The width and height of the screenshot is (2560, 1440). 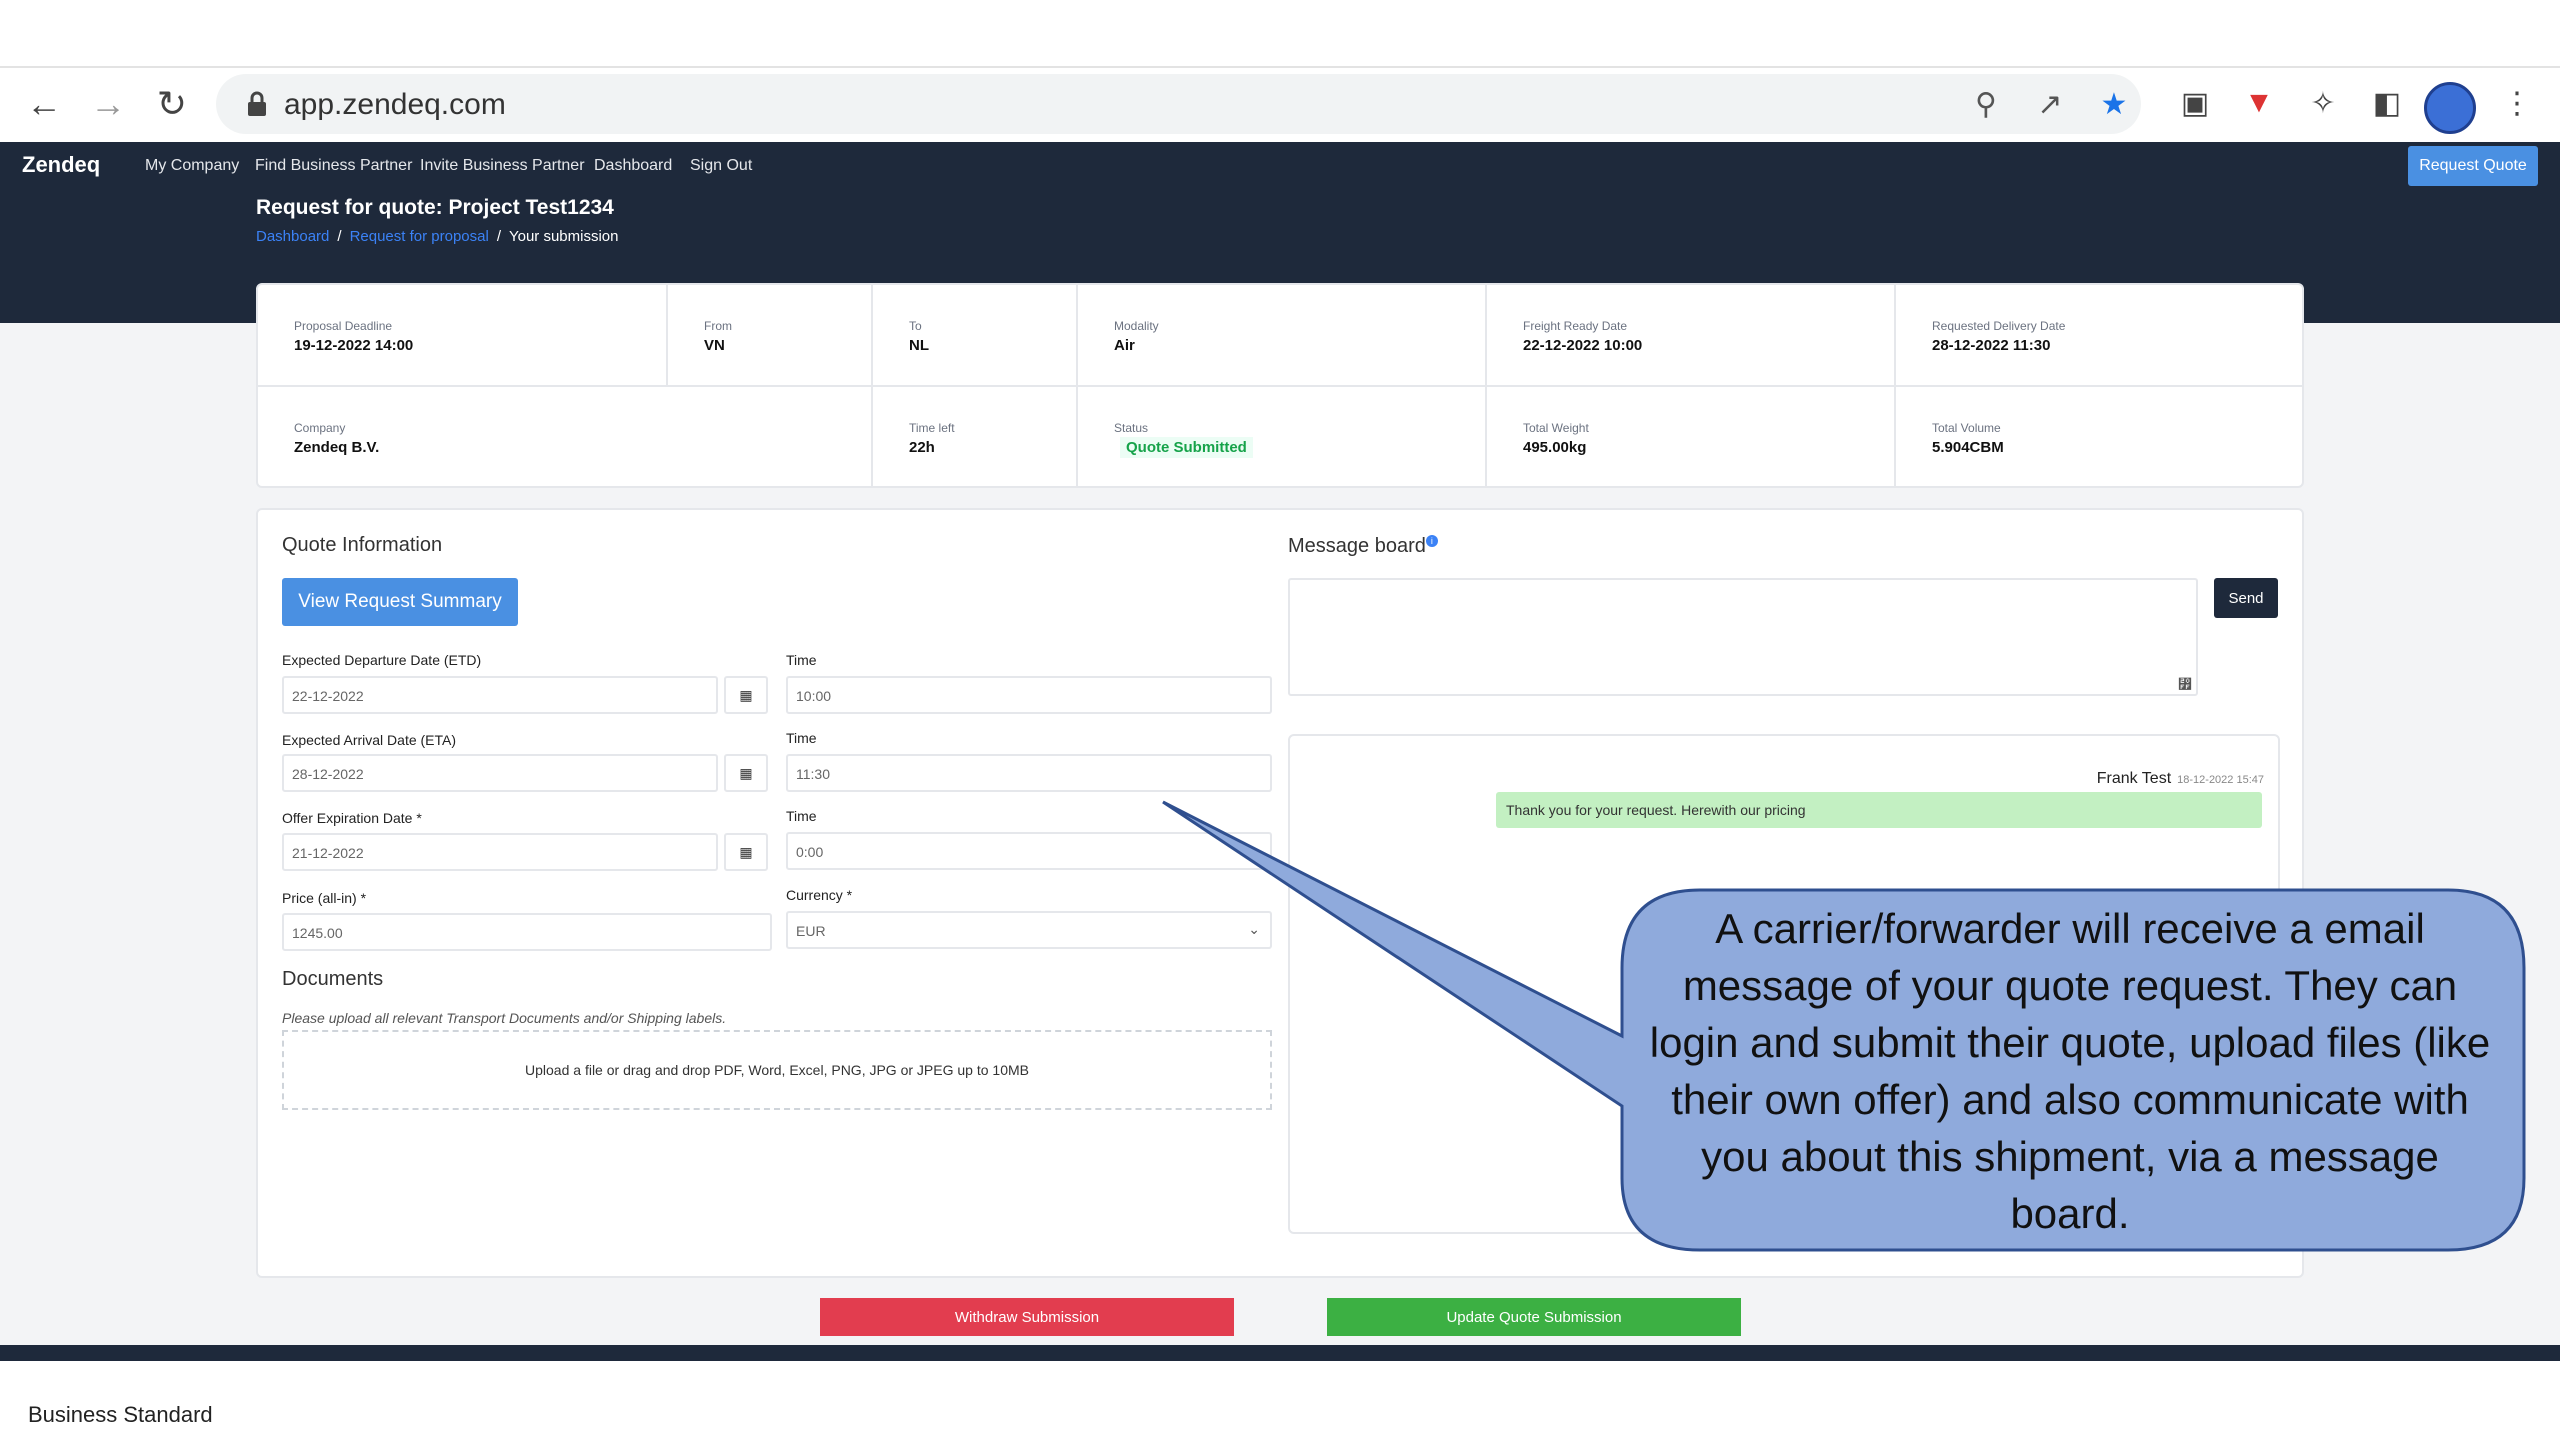 What do you see at coordinates (333, 166) in the screenshot?
I see `nav-find-business-partner: Find Business Partner` at bounding box center [333, 166].